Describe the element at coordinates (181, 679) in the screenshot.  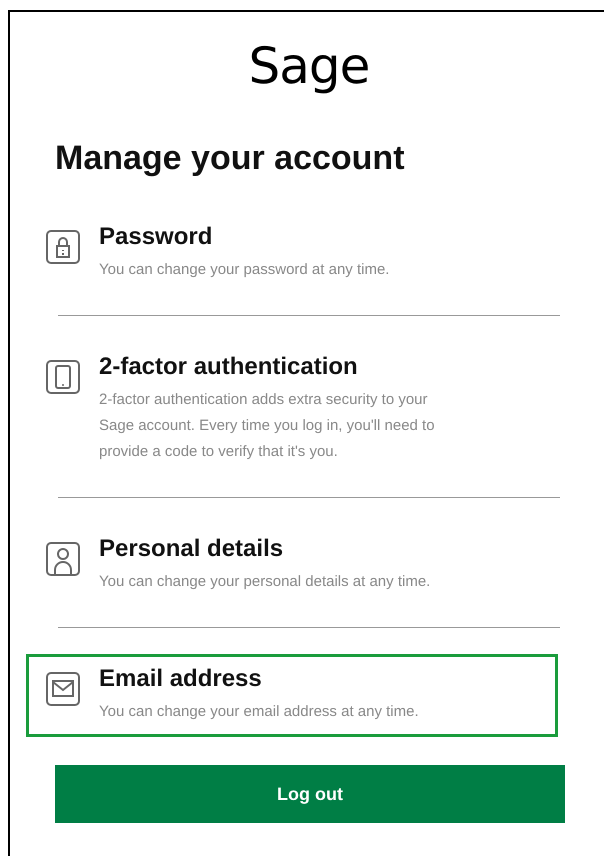
I see `option-title: Email address` at that location.